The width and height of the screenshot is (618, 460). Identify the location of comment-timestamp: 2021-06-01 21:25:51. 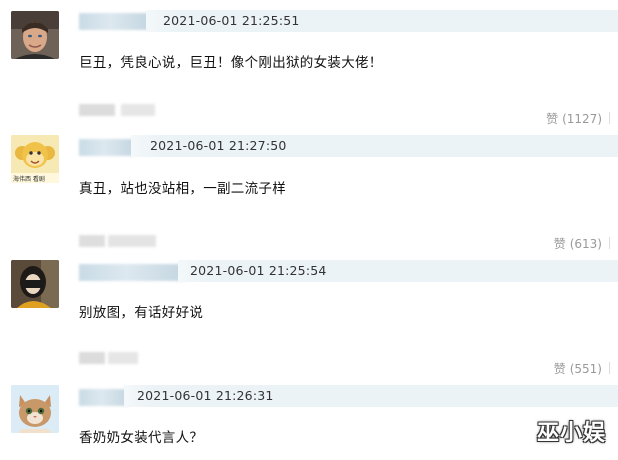
(231, 20).